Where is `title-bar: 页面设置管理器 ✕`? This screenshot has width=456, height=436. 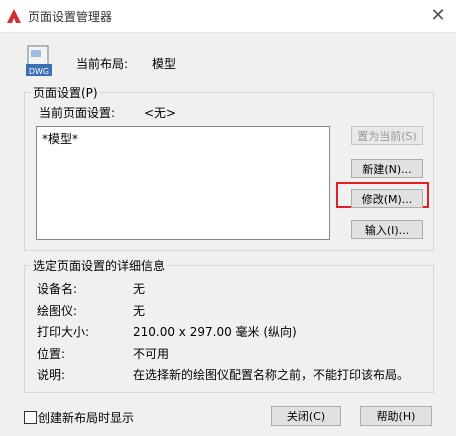
title-bar: 页面设置管理器 ✕ is located at coordinates (228, 16).